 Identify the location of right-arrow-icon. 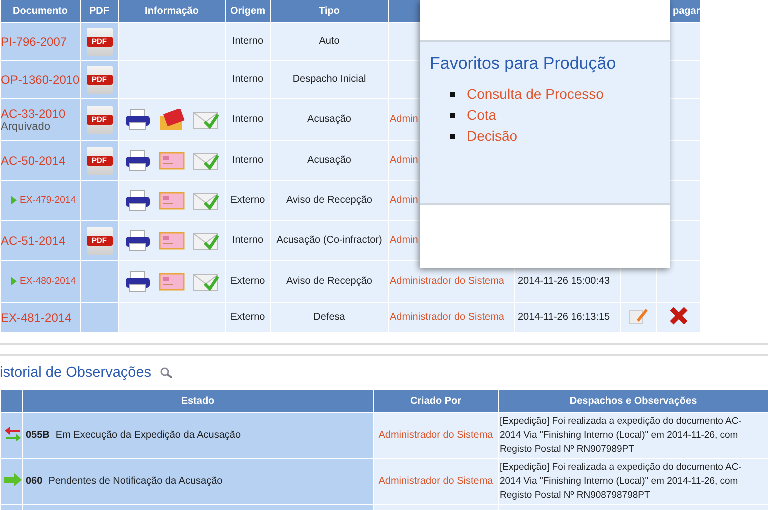
(13, 480).